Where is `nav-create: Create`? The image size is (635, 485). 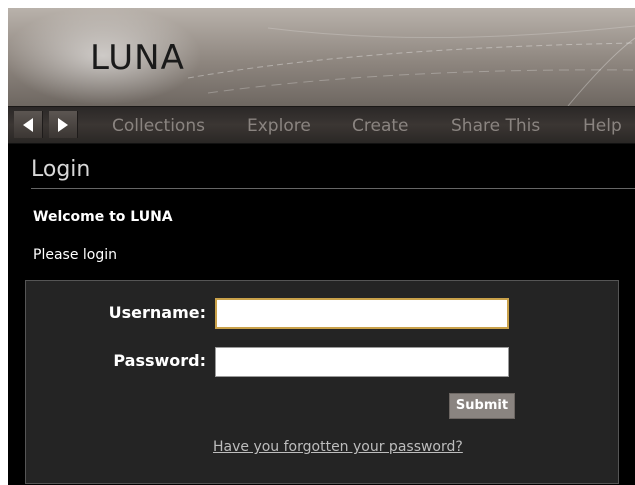
nav-create: Create is located at coordinates (380, 126).